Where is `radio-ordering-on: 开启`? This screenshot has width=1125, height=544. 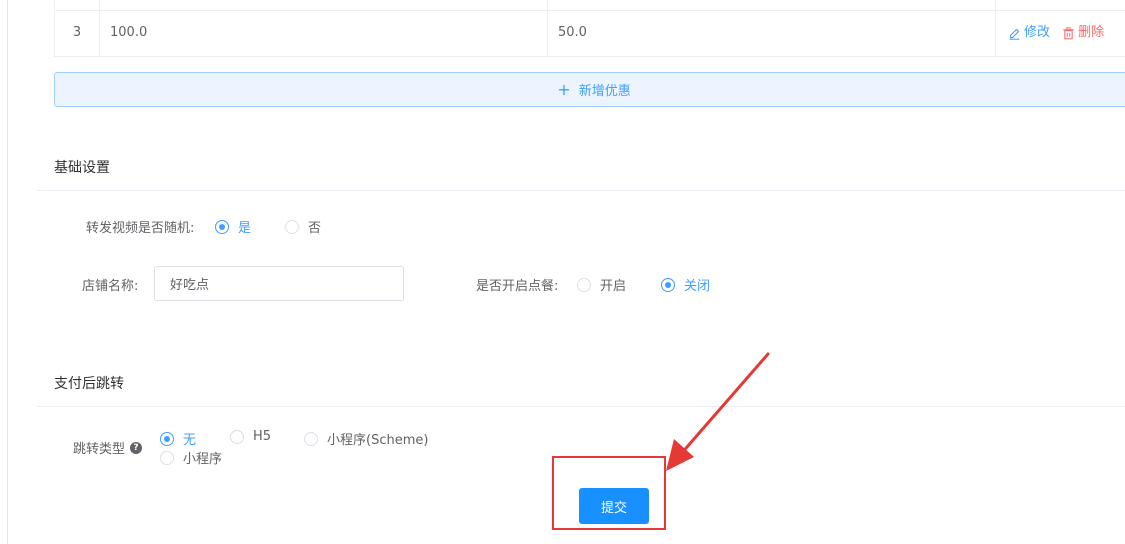 radio-ordering-on: 开启 is located at coordinates (601, 284).